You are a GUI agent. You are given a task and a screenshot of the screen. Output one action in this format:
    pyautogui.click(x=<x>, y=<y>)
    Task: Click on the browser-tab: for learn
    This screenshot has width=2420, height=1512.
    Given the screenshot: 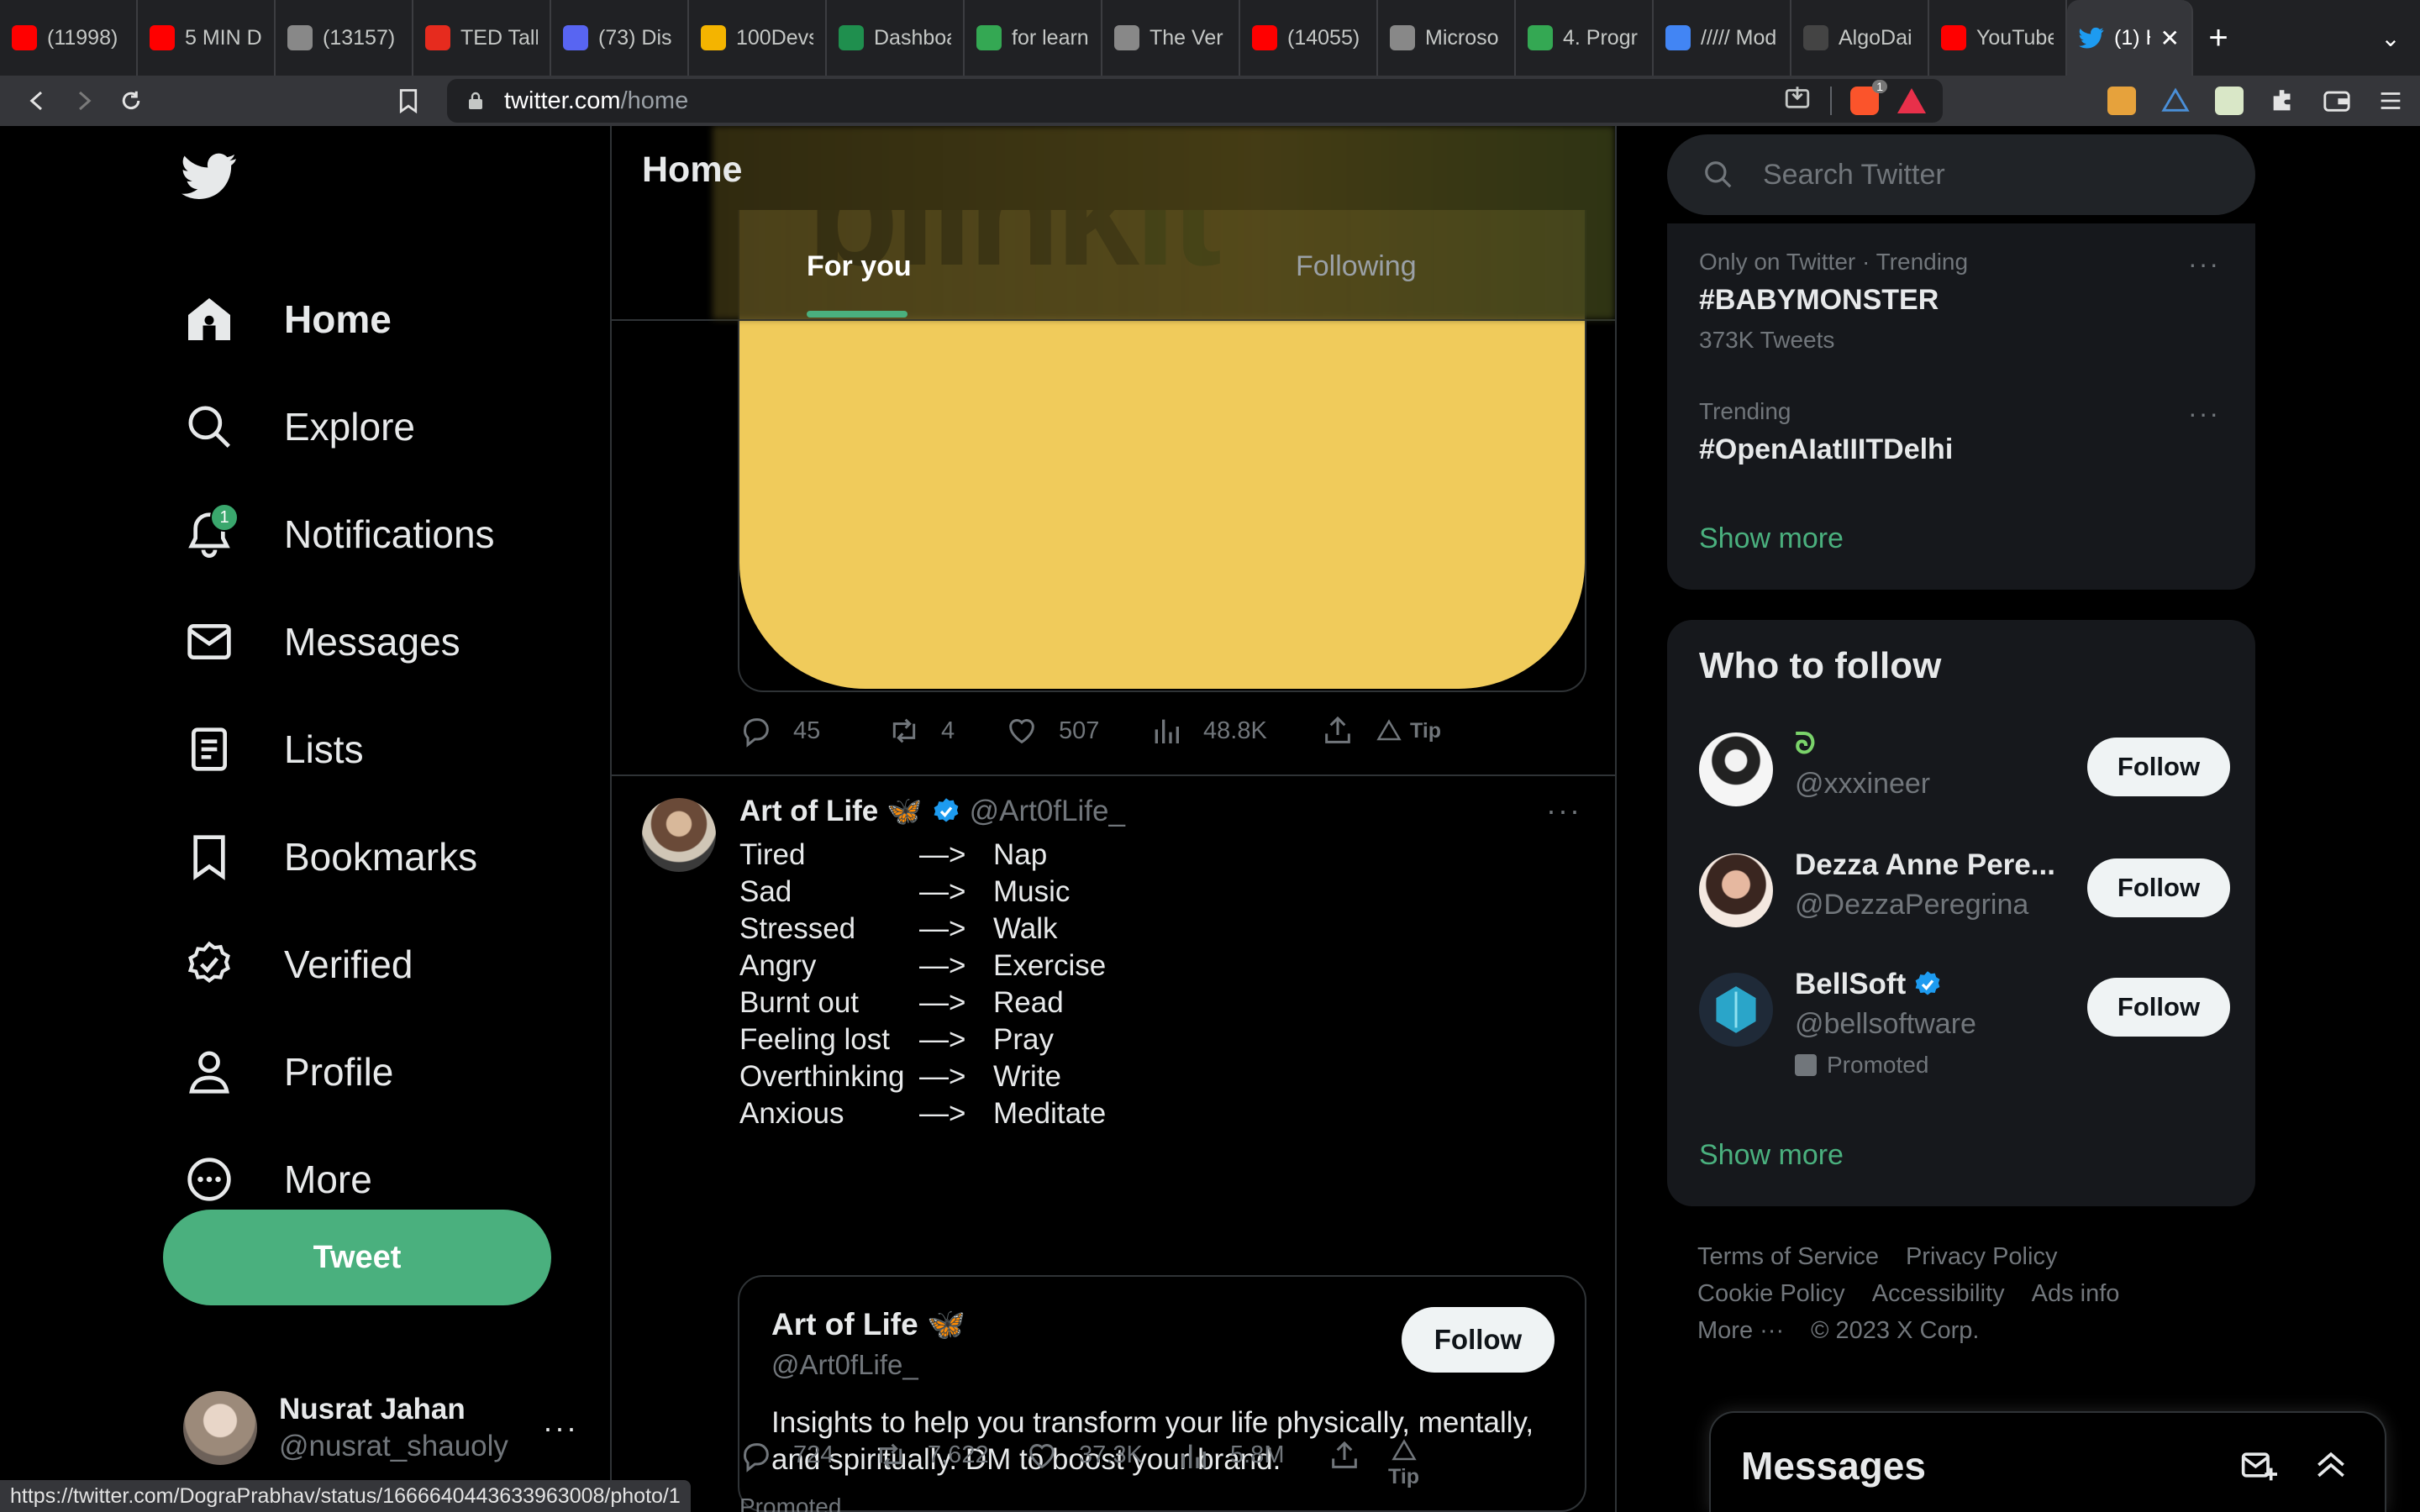 What is the action you would take?
    pyautogui.click(x=1033, y=38)
    